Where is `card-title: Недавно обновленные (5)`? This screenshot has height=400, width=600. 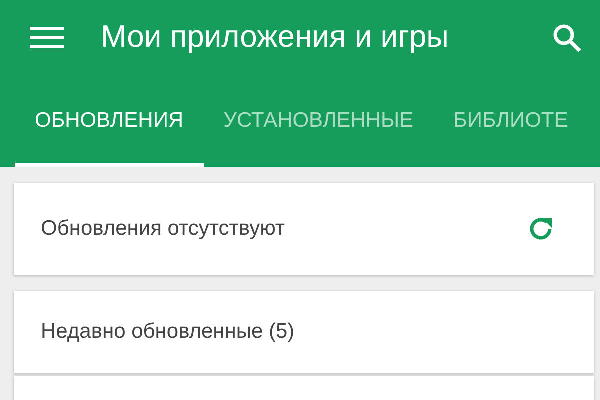
card-title: Недавно обновленные (5) is located at coordinates (168, 332).